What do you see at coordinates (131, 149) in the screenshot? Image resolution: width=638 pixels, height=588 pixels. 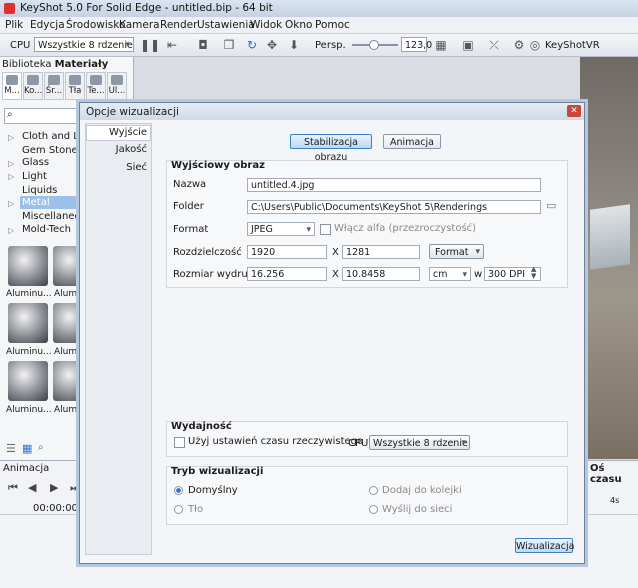 I see `nav-quality: Jakość` at bounding box center [131, 149].